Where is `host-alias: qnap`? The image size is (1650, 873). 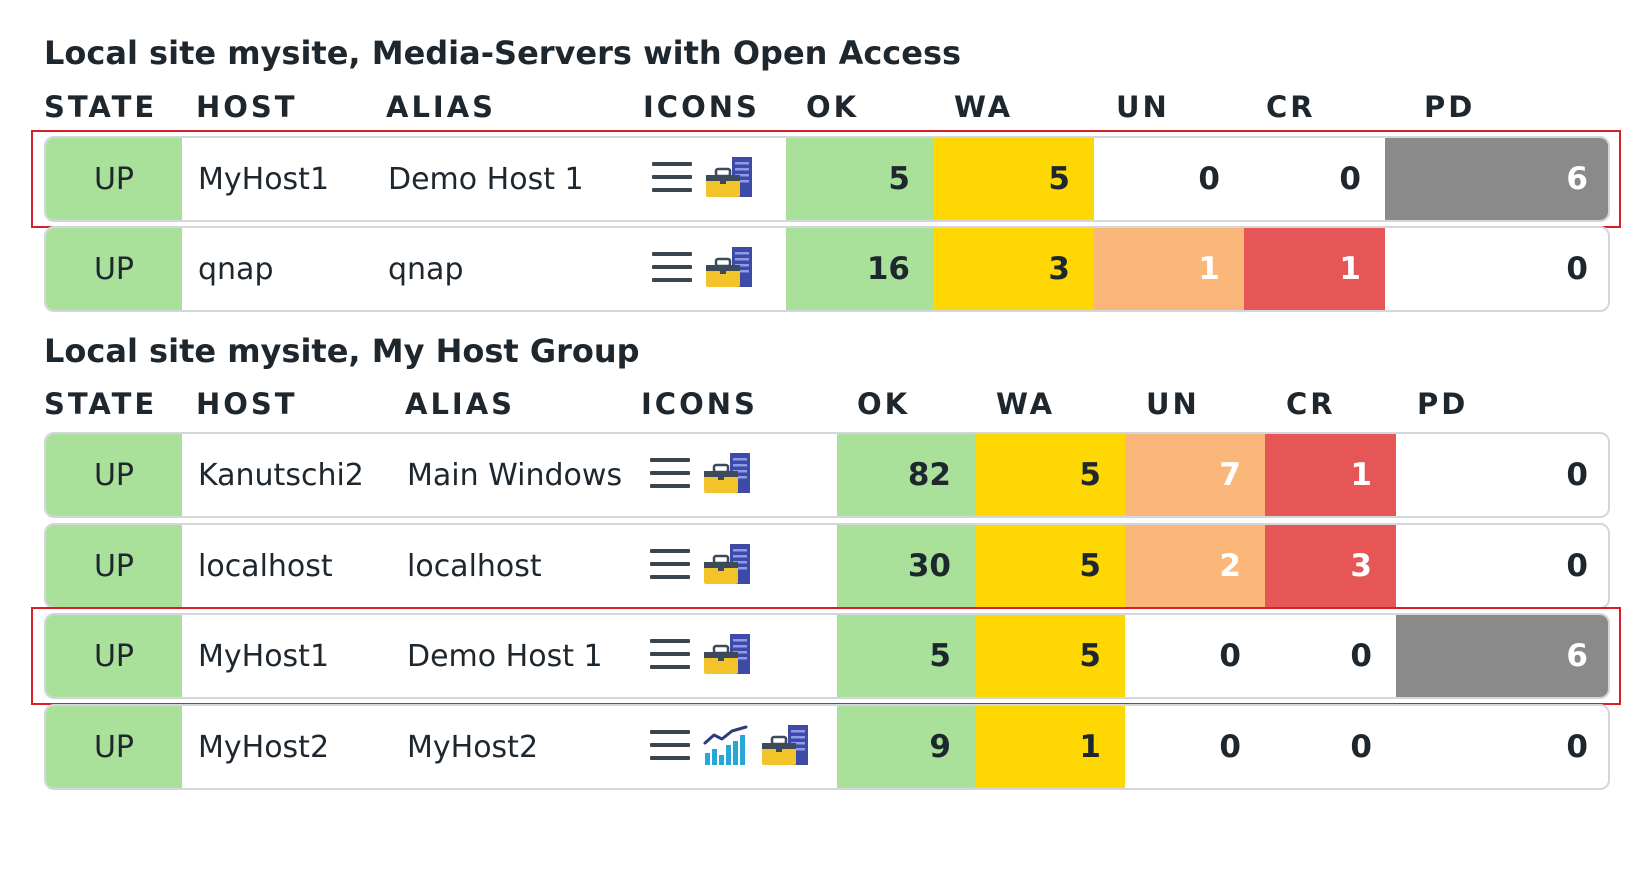
host-alias: qnap is located at coordinates (426, 269).